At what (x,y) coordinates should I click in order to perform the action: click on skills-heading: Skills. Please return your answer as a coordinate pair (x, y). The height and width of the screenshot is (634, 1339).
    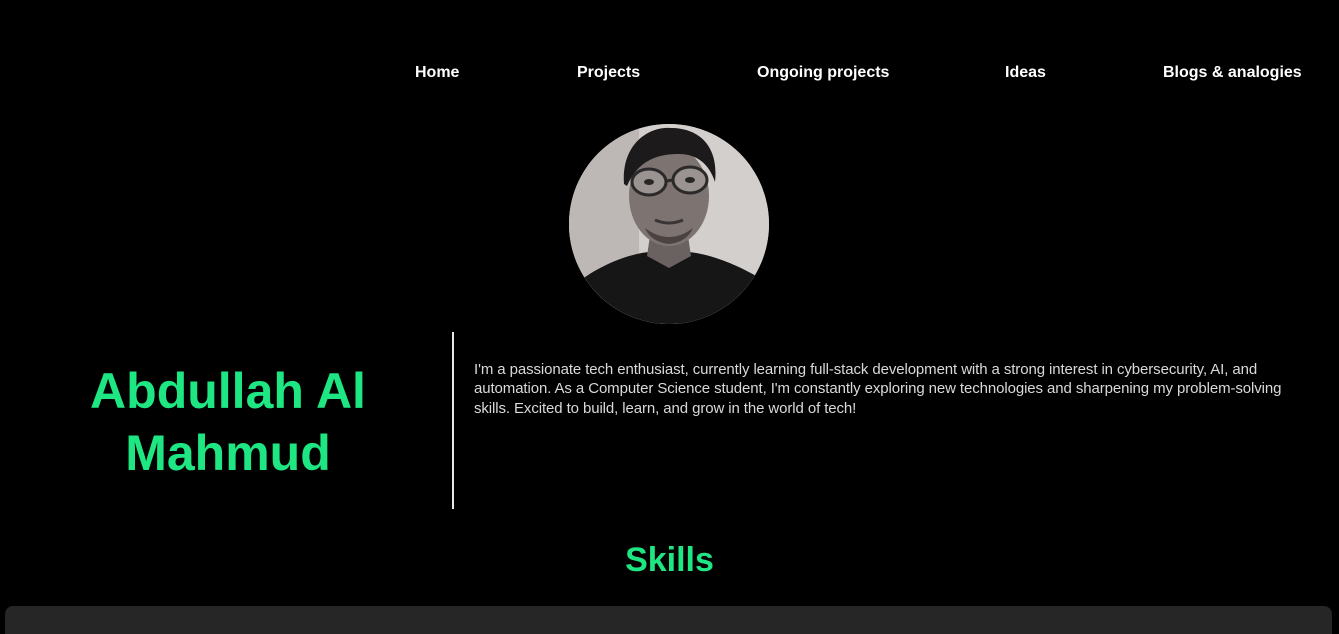
    Looking at the image, I should click on (669, 560).